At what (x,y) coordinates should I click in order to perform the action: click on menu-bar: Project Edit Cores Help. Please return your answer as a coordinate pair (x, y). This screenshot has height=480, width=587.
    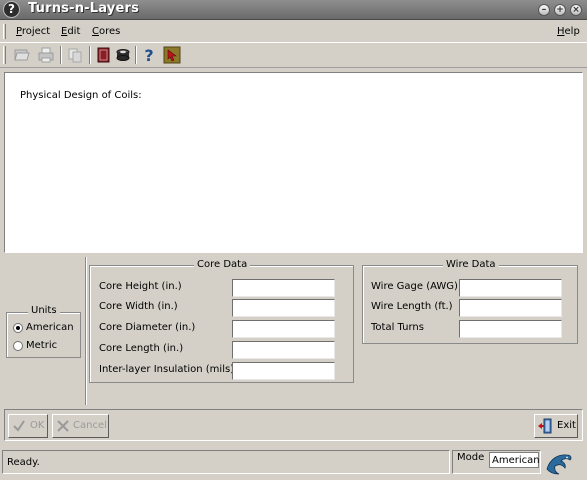
    Looking at the image, I should click on (293, 31).